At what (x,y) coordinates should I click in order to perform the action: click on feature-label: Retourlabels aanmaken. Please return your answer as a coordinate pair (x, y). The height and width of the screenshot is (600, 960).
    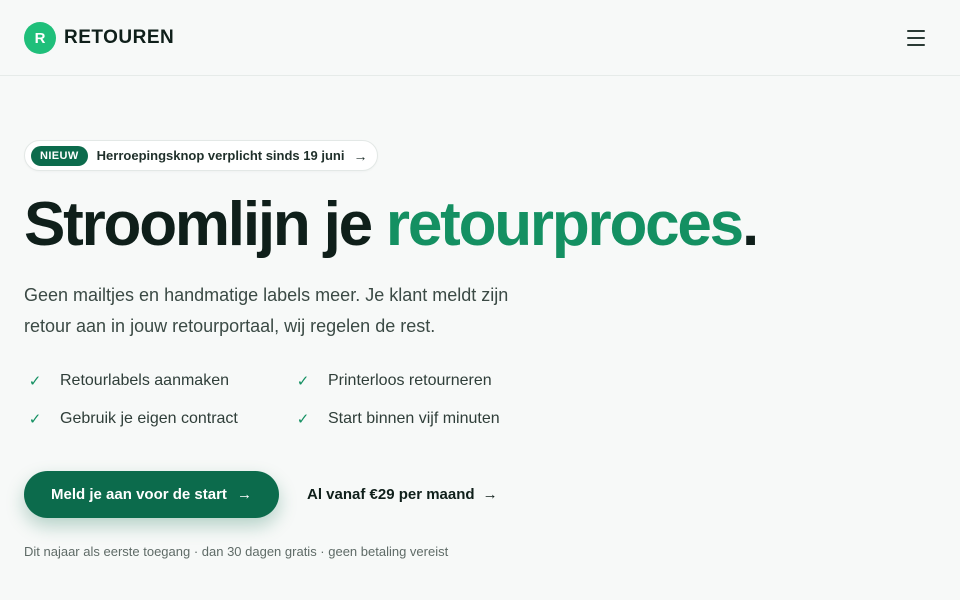
    Looking at the image, I should click on (144, 380).